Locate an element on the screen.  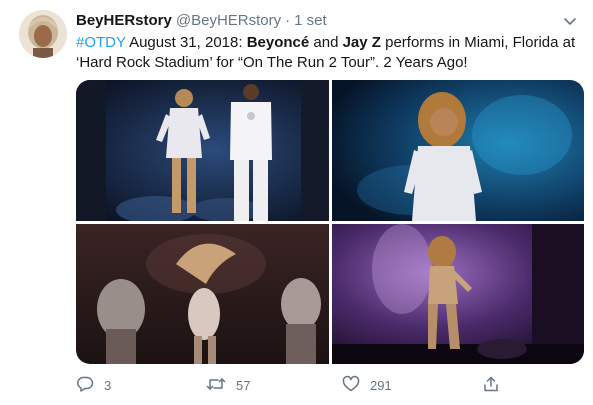
tweet-timestamp: 1 set is located at coordinates (310, 20).